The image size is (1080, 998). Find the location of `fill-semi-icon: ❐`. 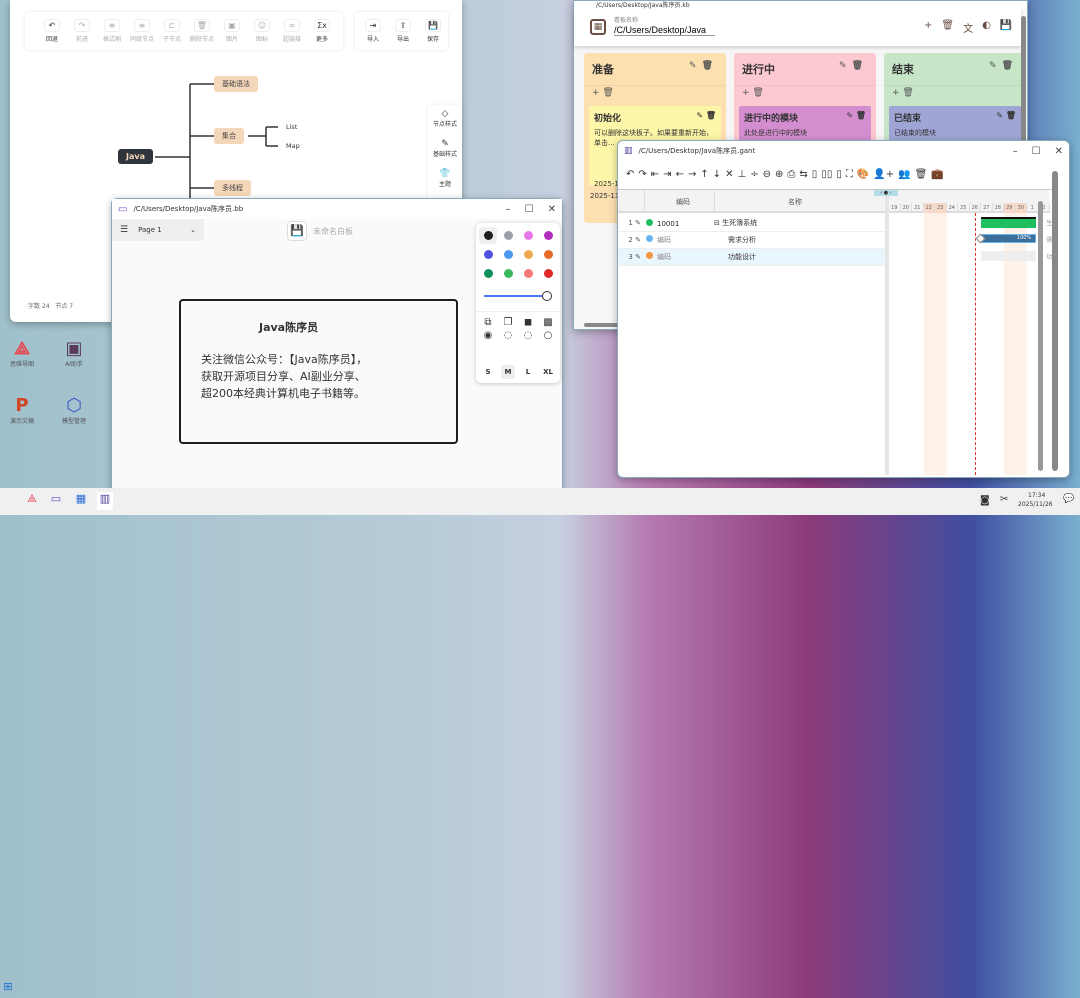

fill-semi-icon: ❐ is located at coordinates (508, 322).